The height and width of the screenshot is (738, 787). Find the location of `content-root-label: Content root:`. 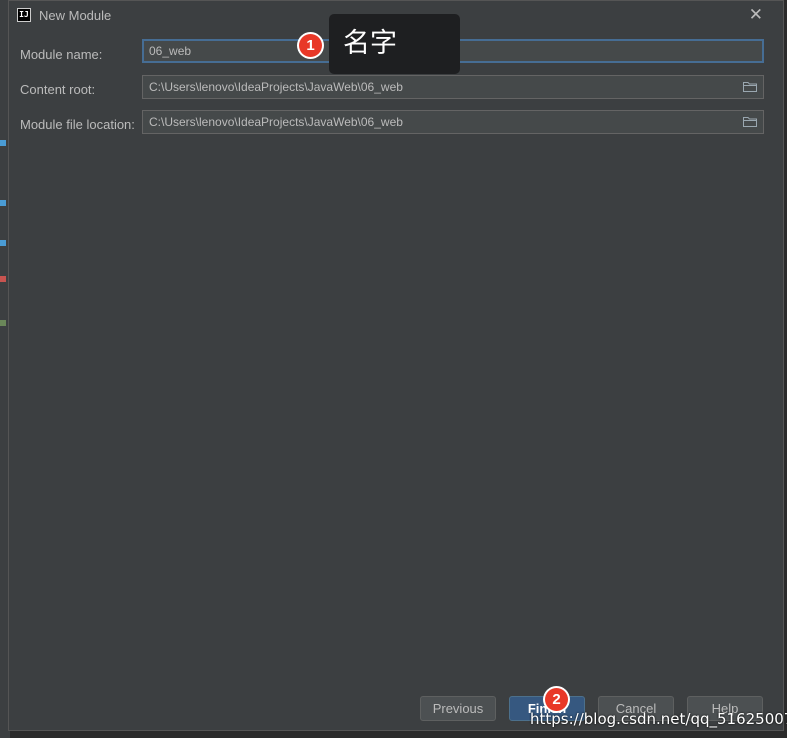

content-root-label: Content root: is located at coordinates (58, 89).